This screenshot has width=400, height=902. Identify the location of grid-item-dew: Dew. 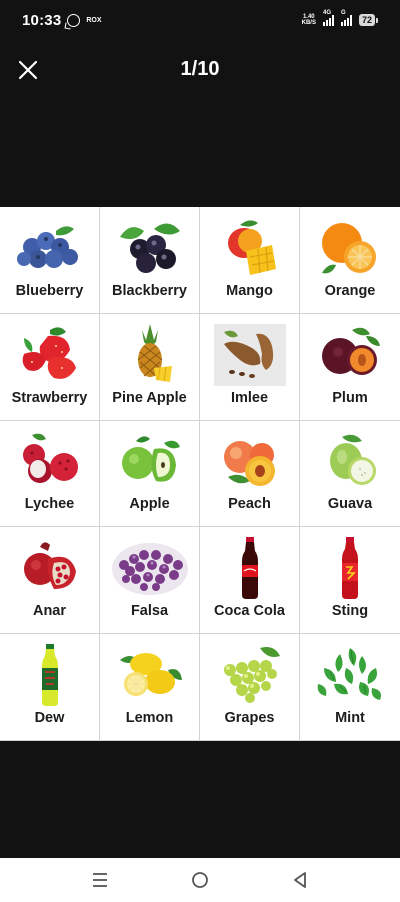
(50, 687).